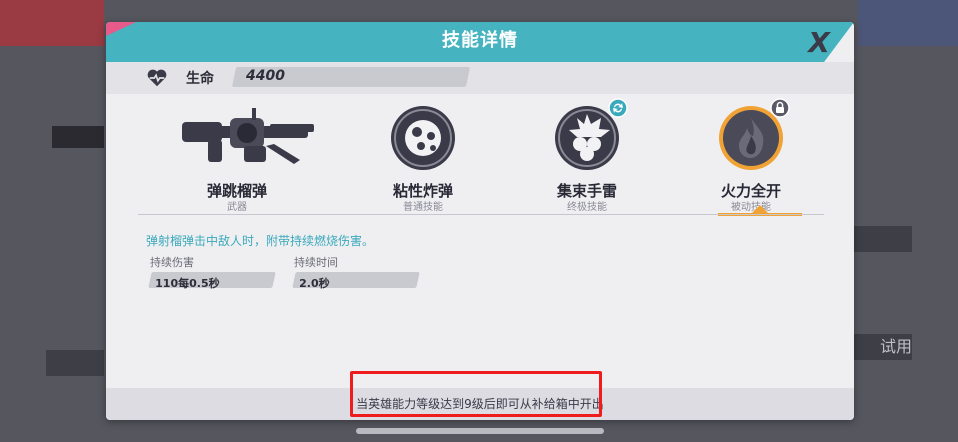 This screenshot has width=958, height=442. I want to click on attribute-value-bar: 110每0.5秒, so click(212, 281).